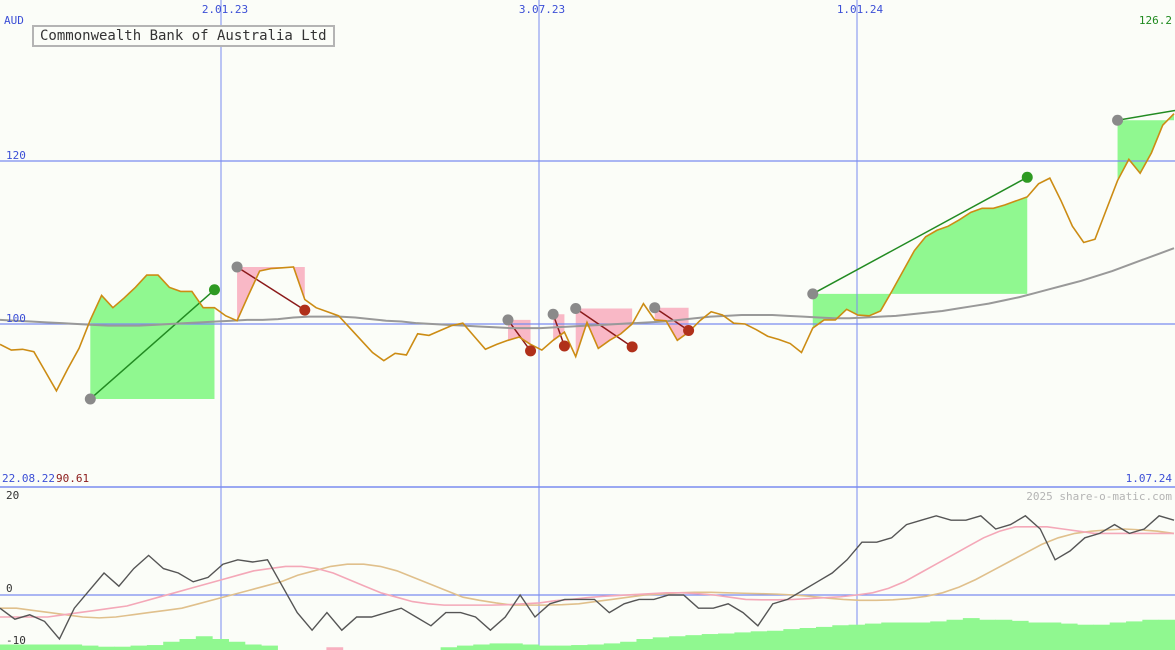  I want to click on y-tick-label: 120, so click(16, 155).